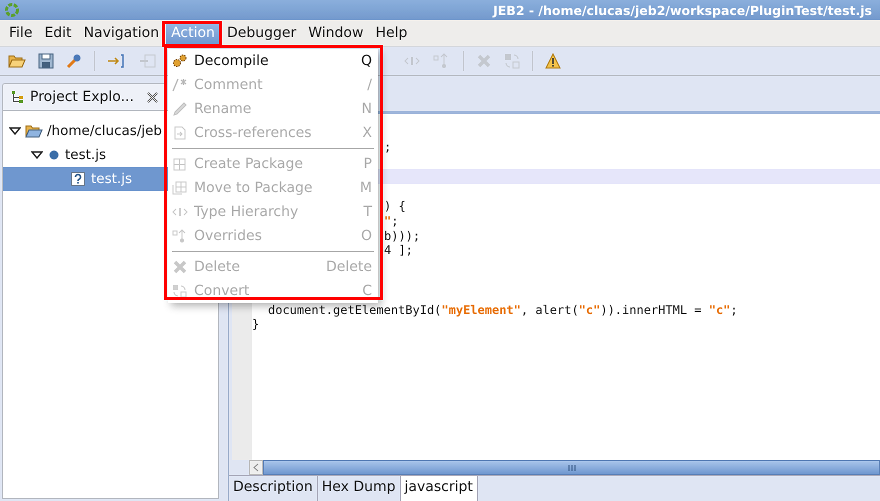 The image size is (880, 501). Describe the element at coordinates (18, 97) in the screenshot. I see `tree-icon` at that location.